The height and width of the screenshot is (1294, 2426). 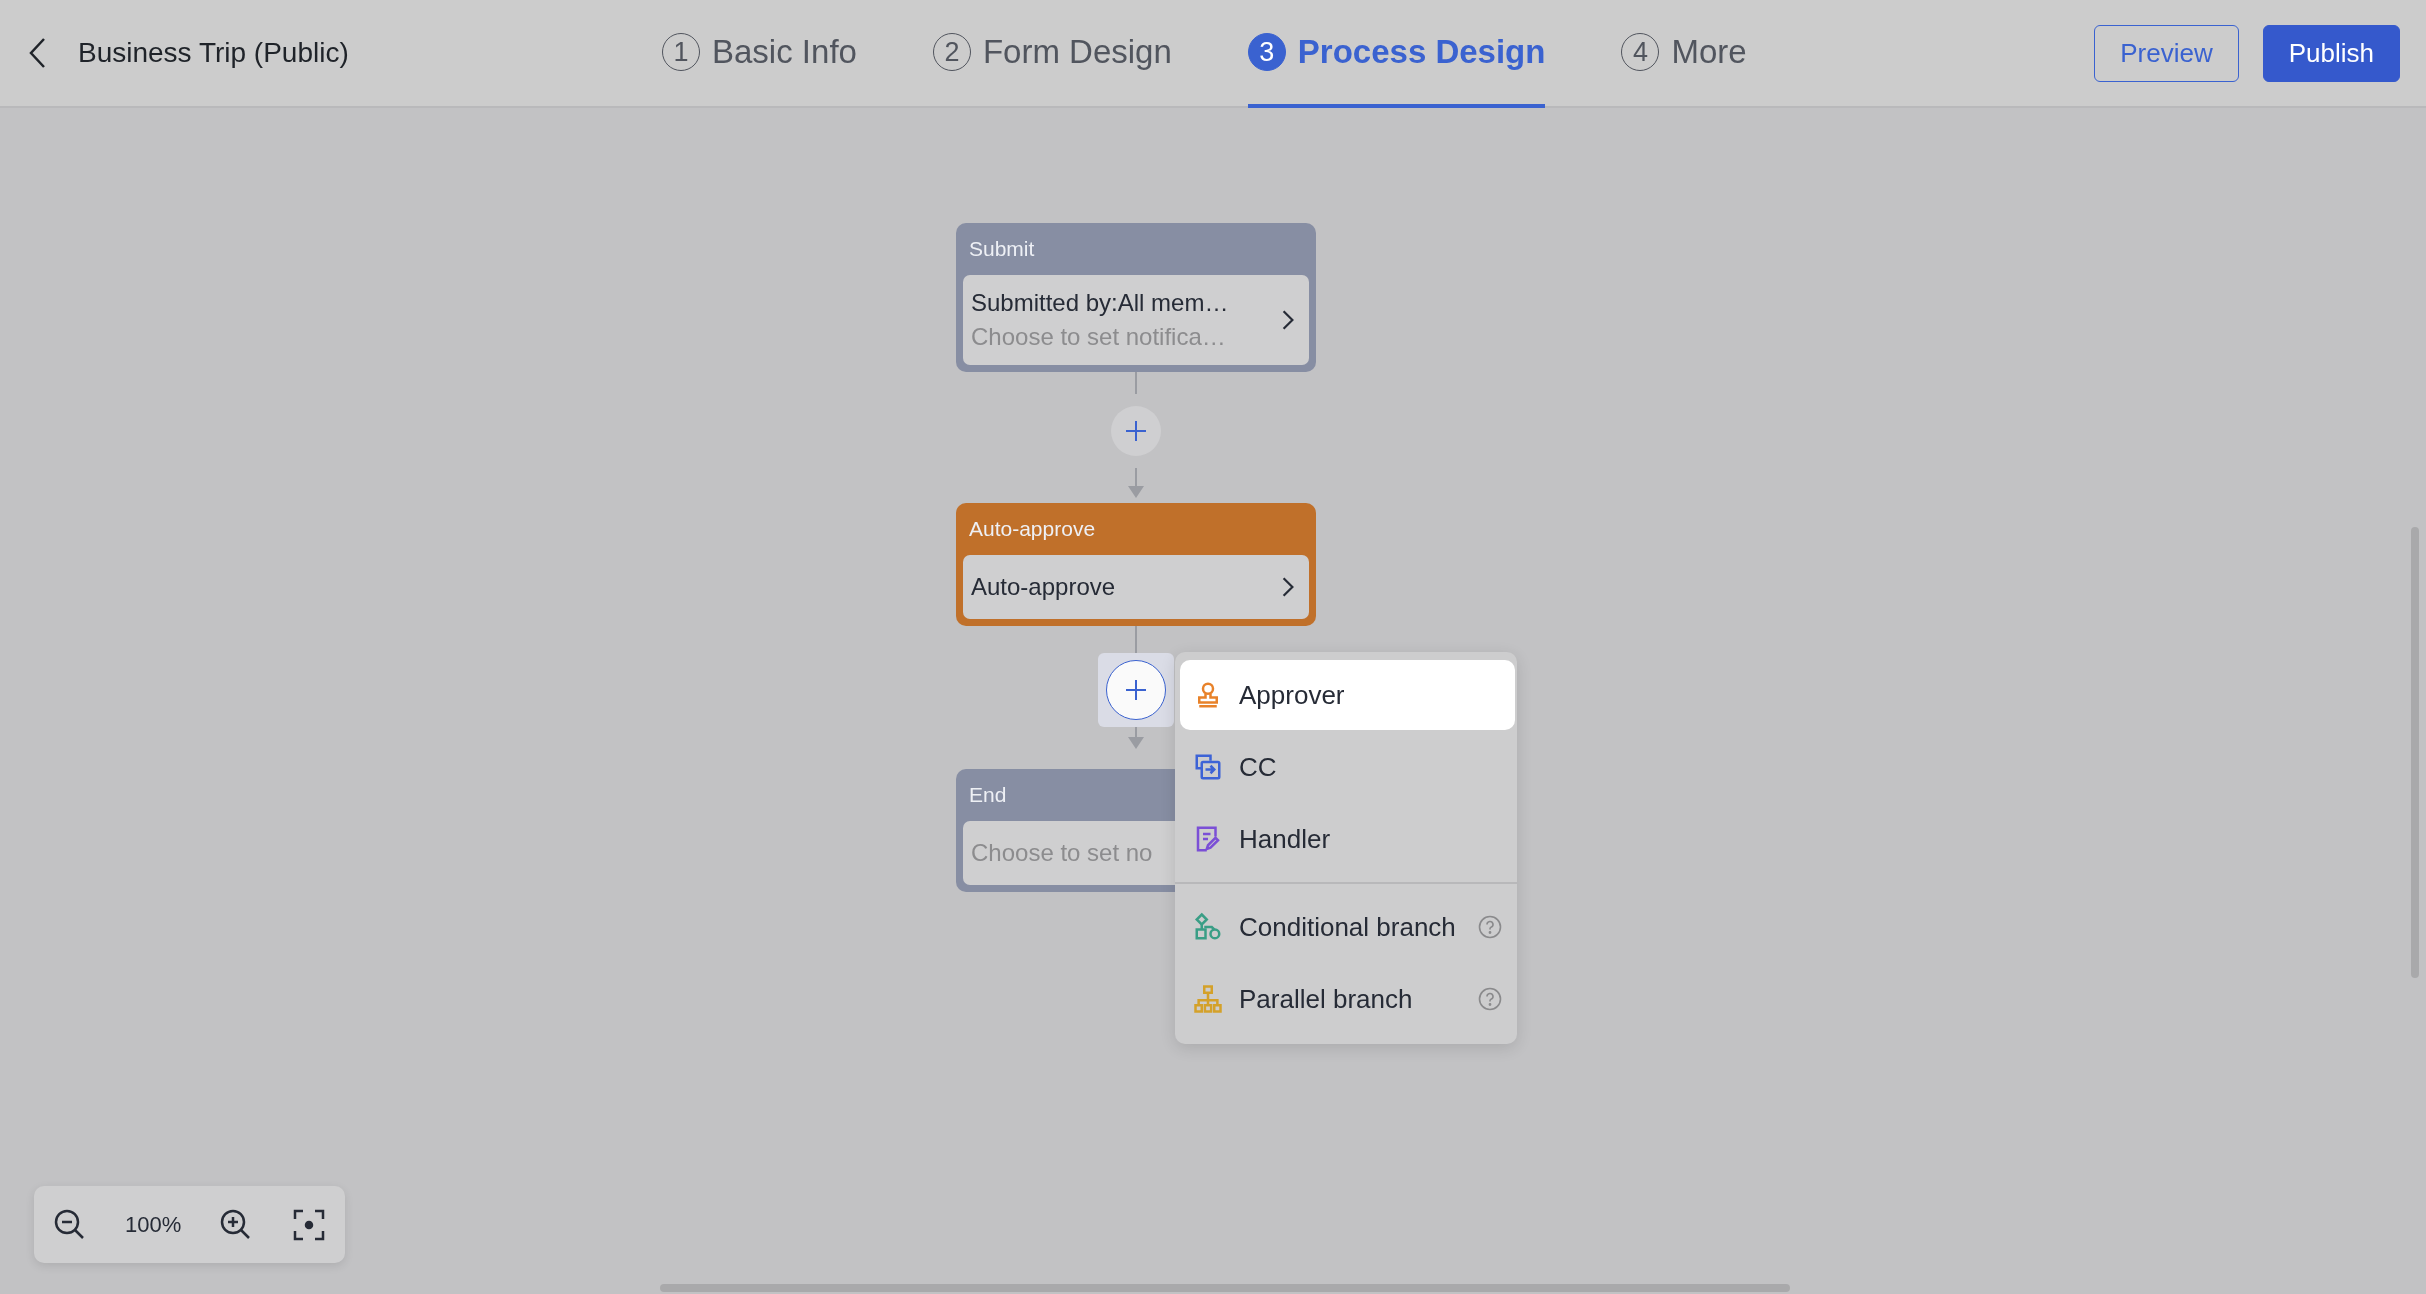 I want to click on node-title: Submit, so click(x=1002, y=249).